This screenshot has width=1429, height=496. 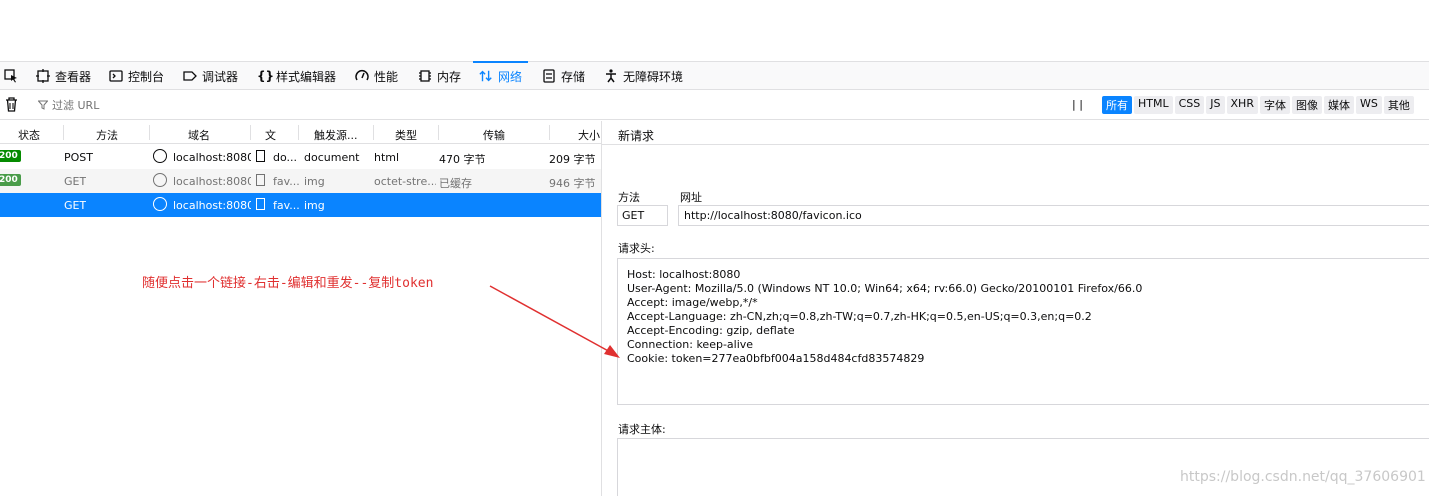 What do you see at coordinates (554, 321) in the screenshot?
I see `annotation-arrow` at bounding box center [554, 321].